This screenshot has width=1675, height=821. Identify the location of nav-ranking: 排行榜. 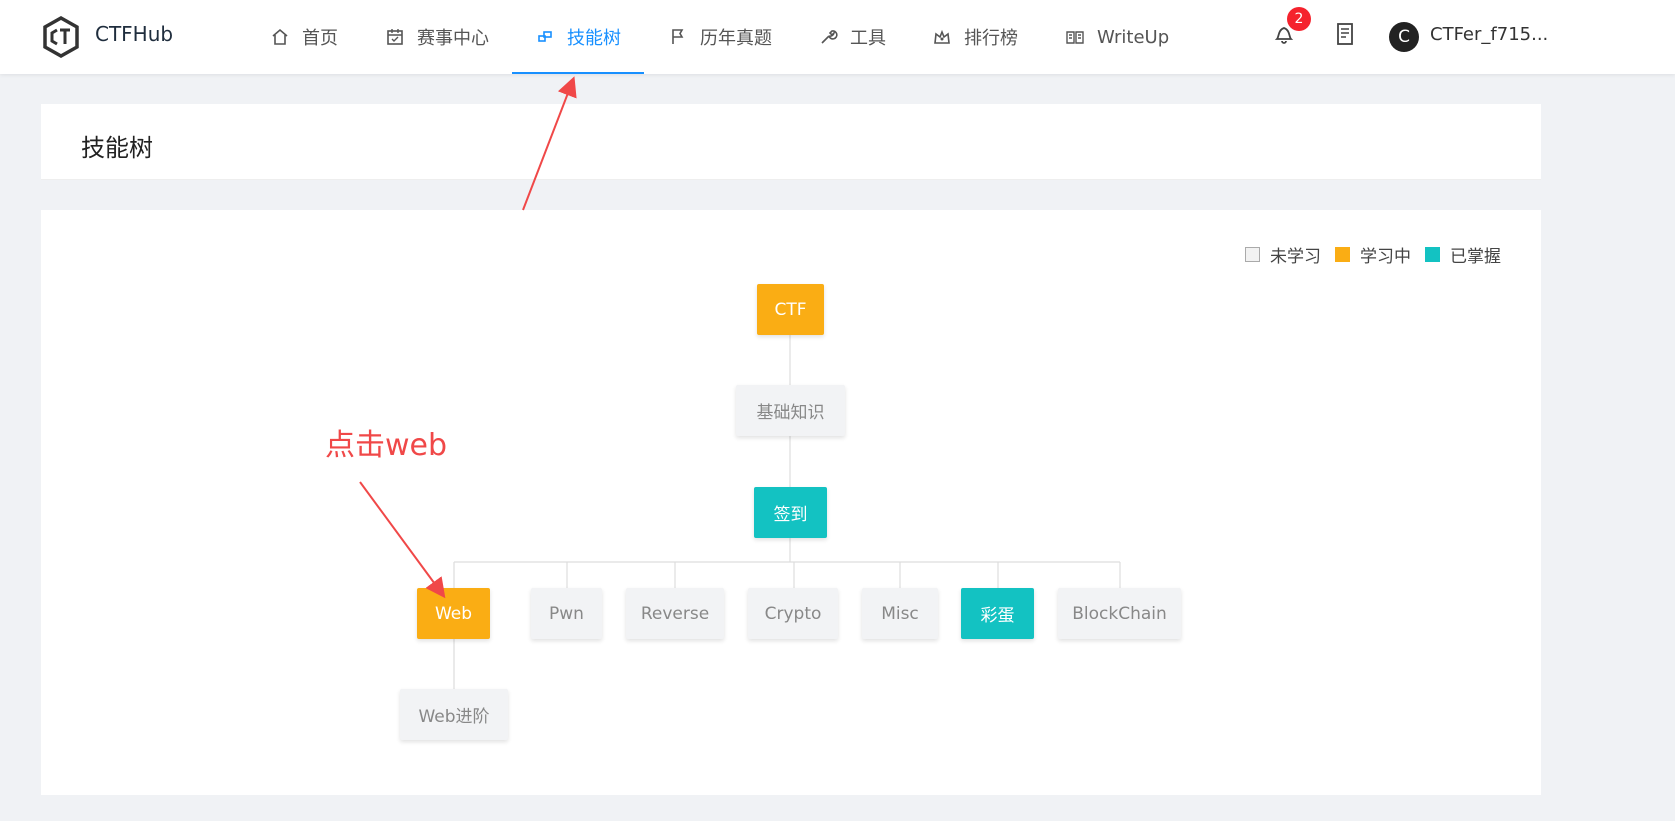
(975, 37).